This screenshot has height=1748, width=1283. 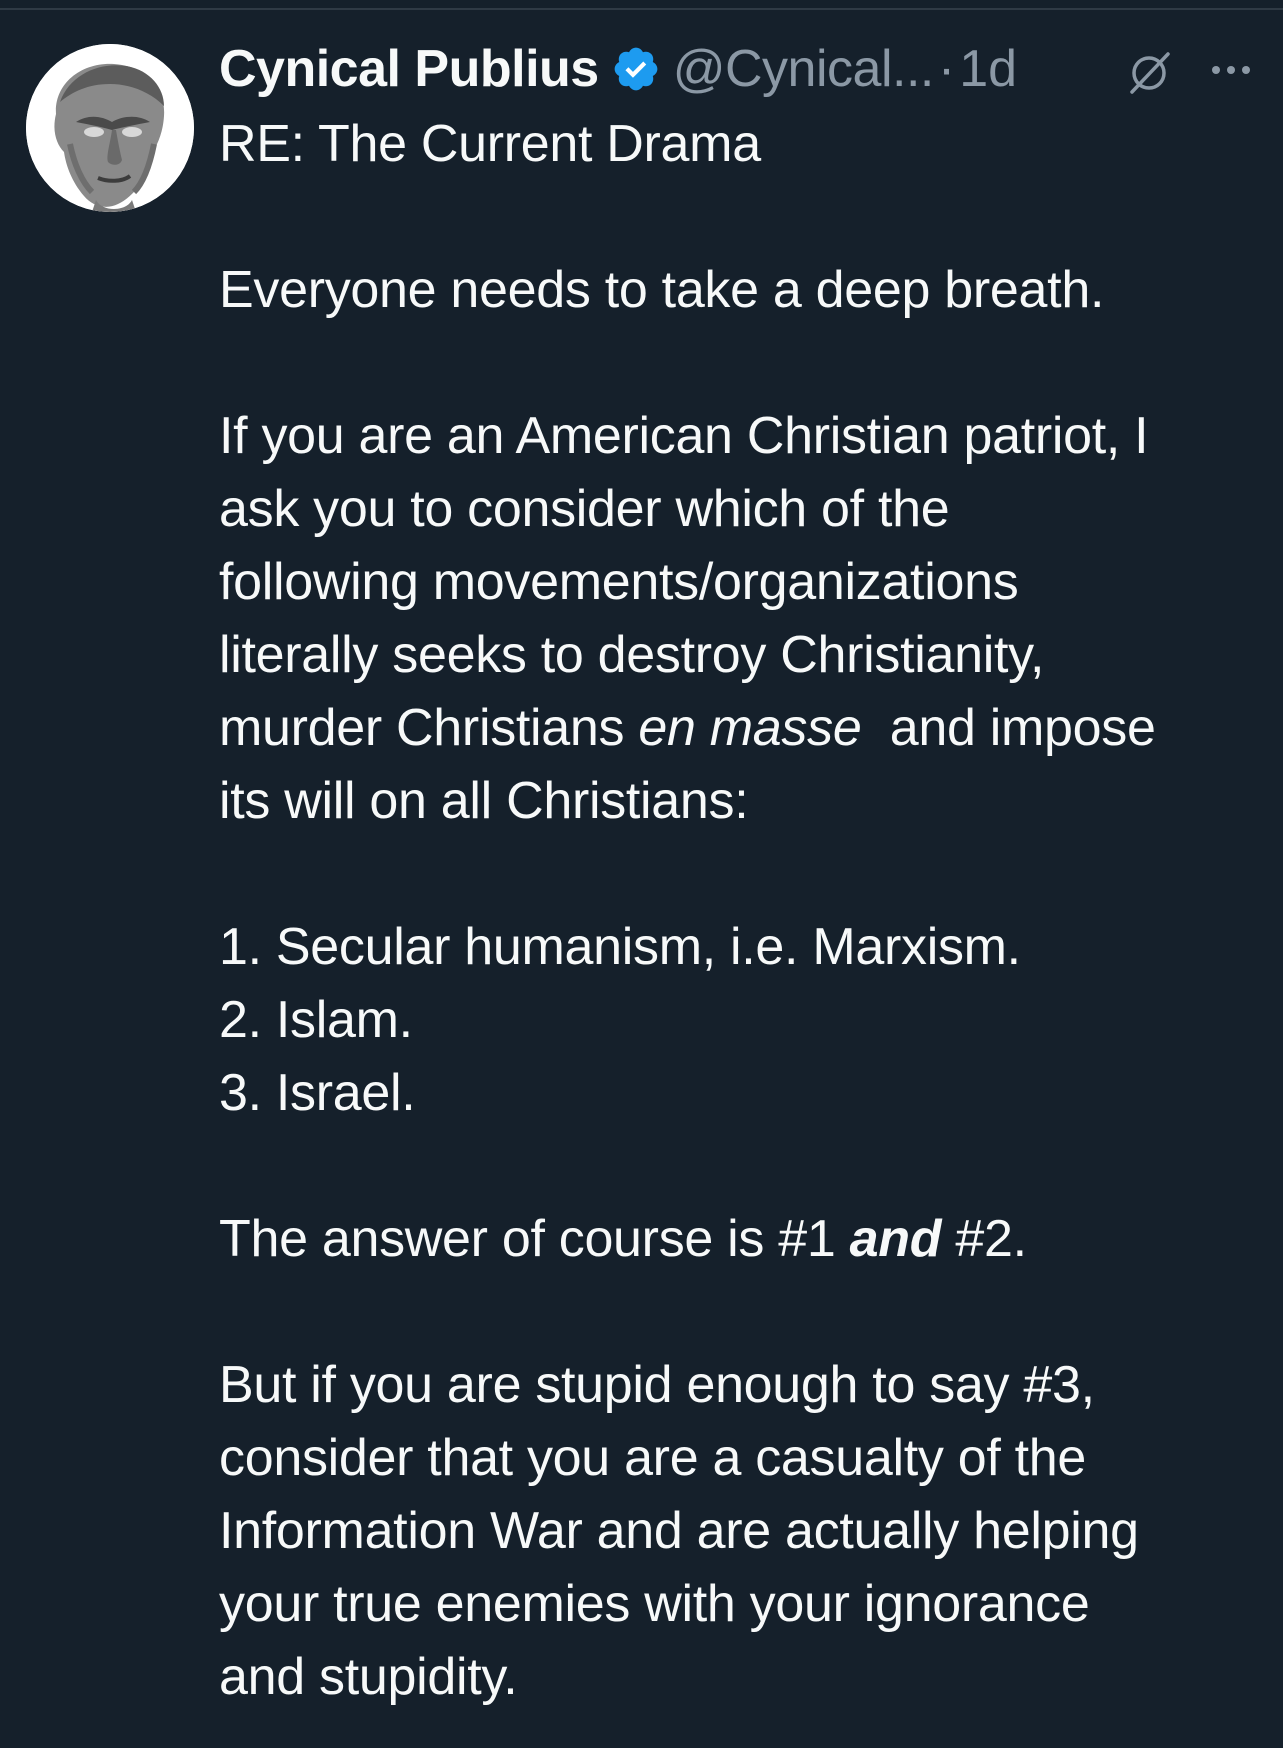 What do you see at coordinates (584, 509) in the screenshot?
I see `tweet-line: ask you to consider which of the` at bounding box center [584, 509].